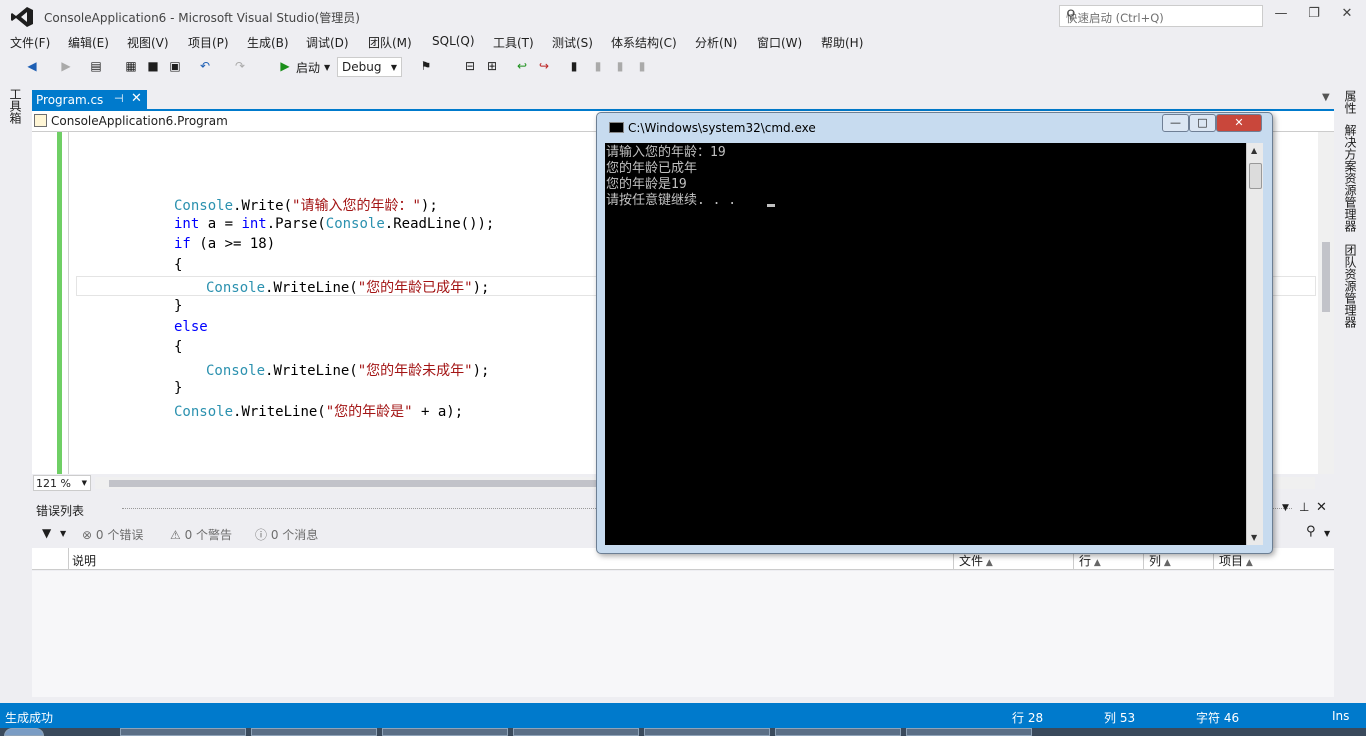 The width and height of the screenshot is (1366, 736). Describe the element at coordinates (1161, 16) in the screenshot. I see `quick-launch-input: 快速启动 (Ctrl+Q) ⚲` at that location.